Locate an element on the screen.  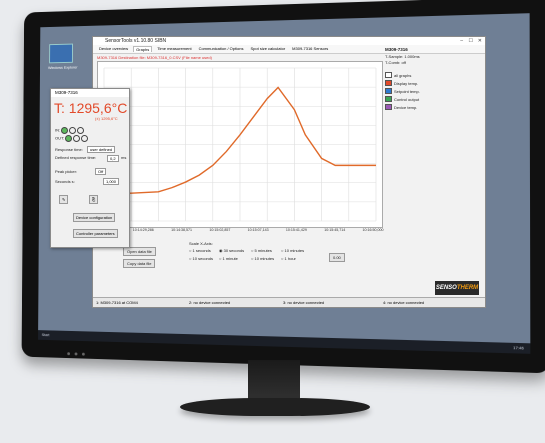
legend-item: Control output is located at coordinates (433, 99).